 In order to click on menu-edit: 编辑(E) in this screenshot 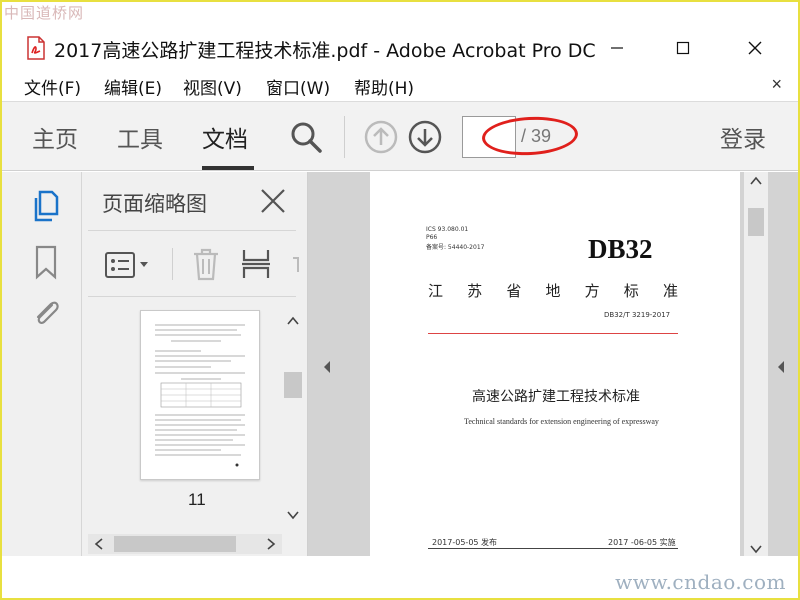, I will do `click(133, 86)`.